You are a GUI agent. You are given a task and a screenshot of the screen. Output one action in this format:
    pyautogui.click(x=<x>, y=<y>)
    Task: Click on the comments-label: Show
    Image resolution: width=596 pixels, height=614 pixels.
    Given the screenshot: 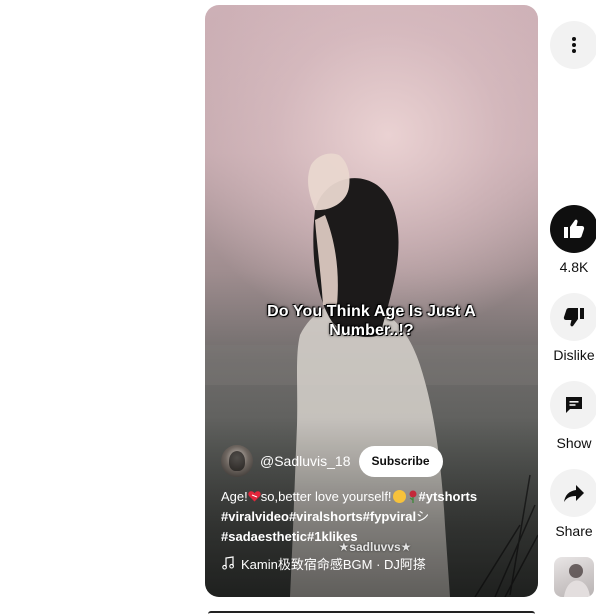 What is the action you would take?
    pyautogui.click(x=574, y=443)
    